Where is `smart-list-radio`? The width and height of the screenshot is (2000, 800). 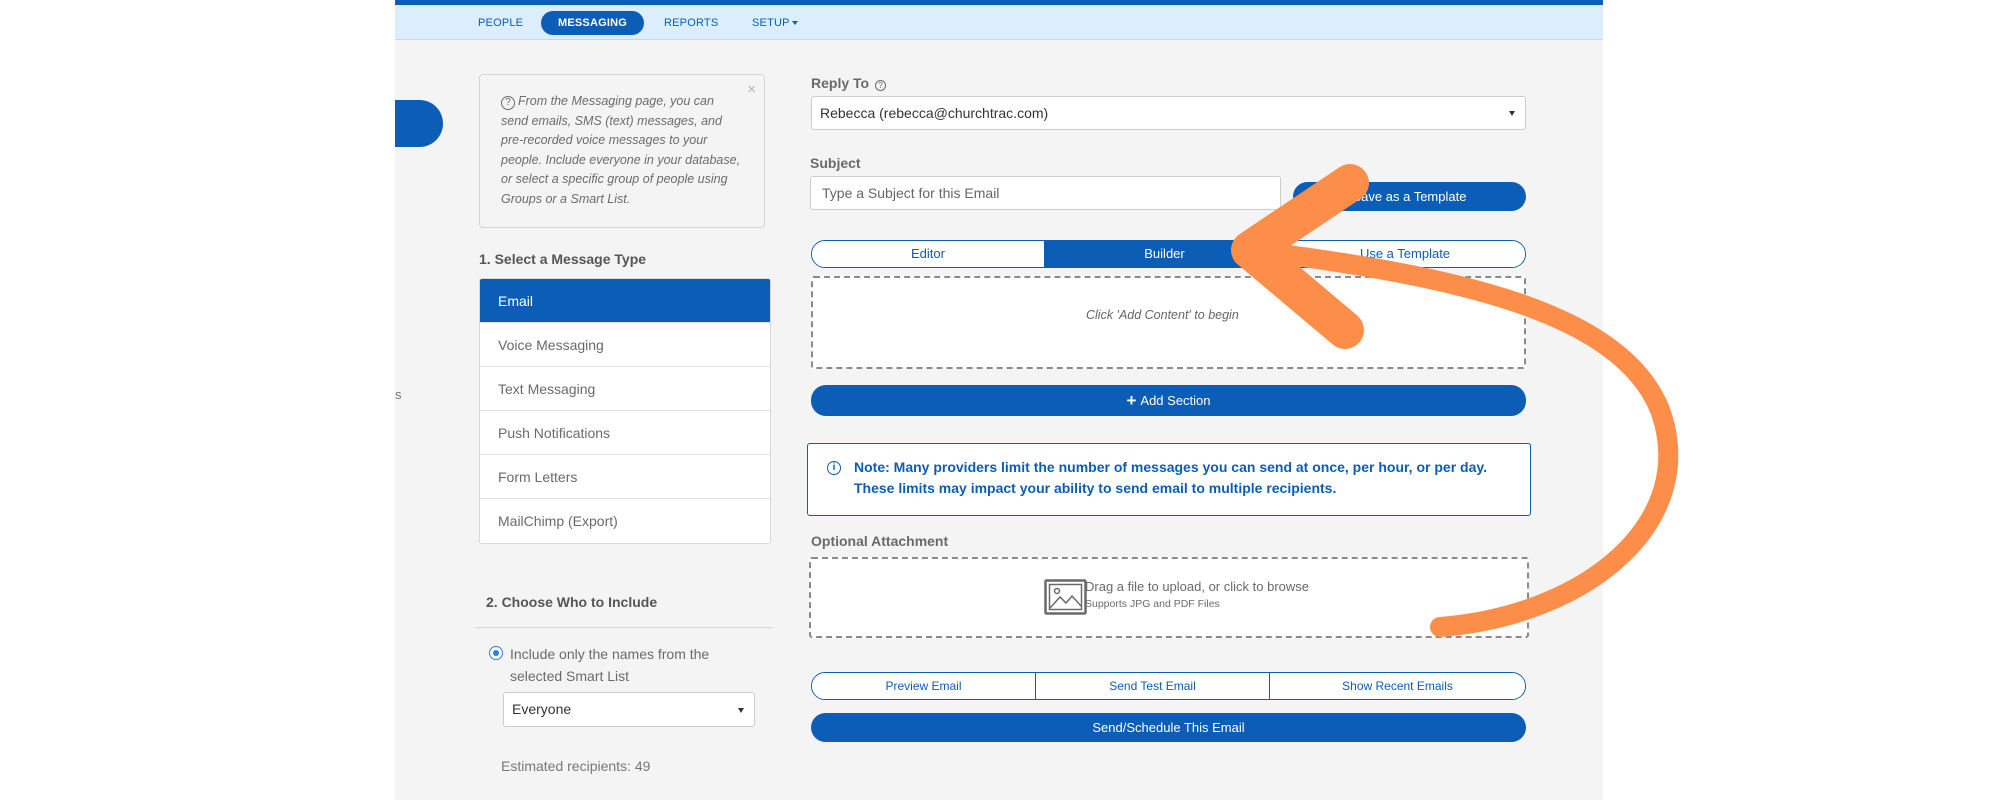 smart-list-radio is located at coordinates (496, 653).